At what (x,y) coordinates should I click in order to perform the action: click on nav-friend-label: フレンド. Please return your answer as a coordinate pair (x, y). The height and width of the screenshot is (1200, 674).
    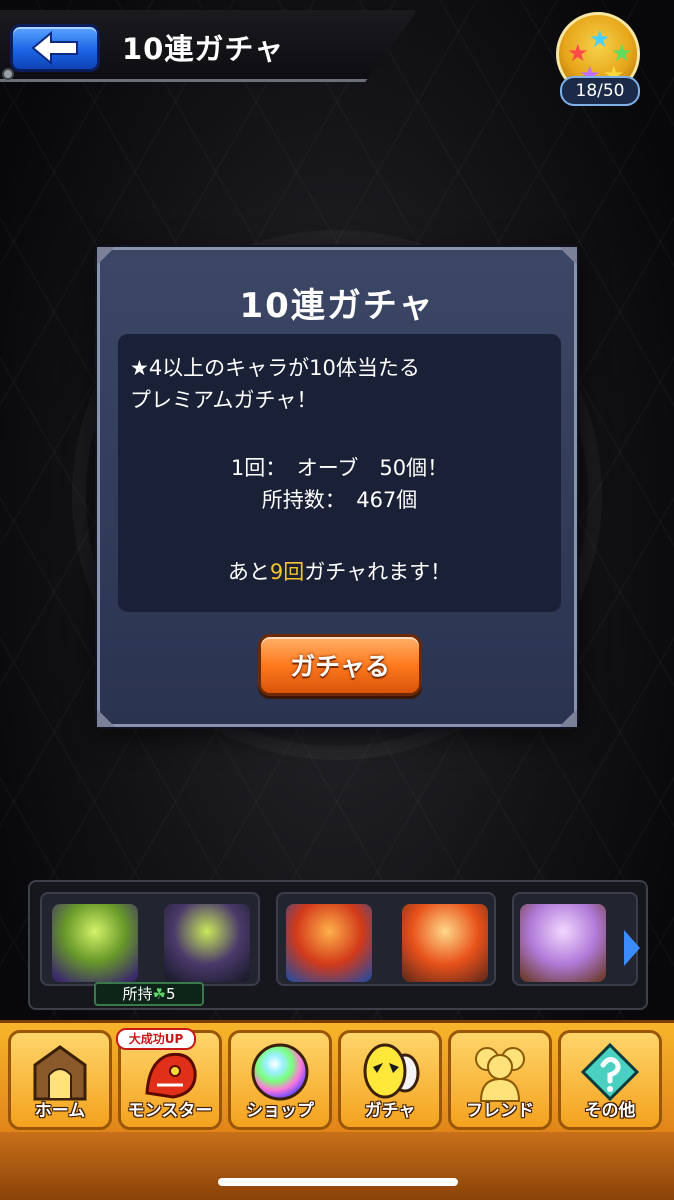
    Looking at the image, I should click on (500, 1111).